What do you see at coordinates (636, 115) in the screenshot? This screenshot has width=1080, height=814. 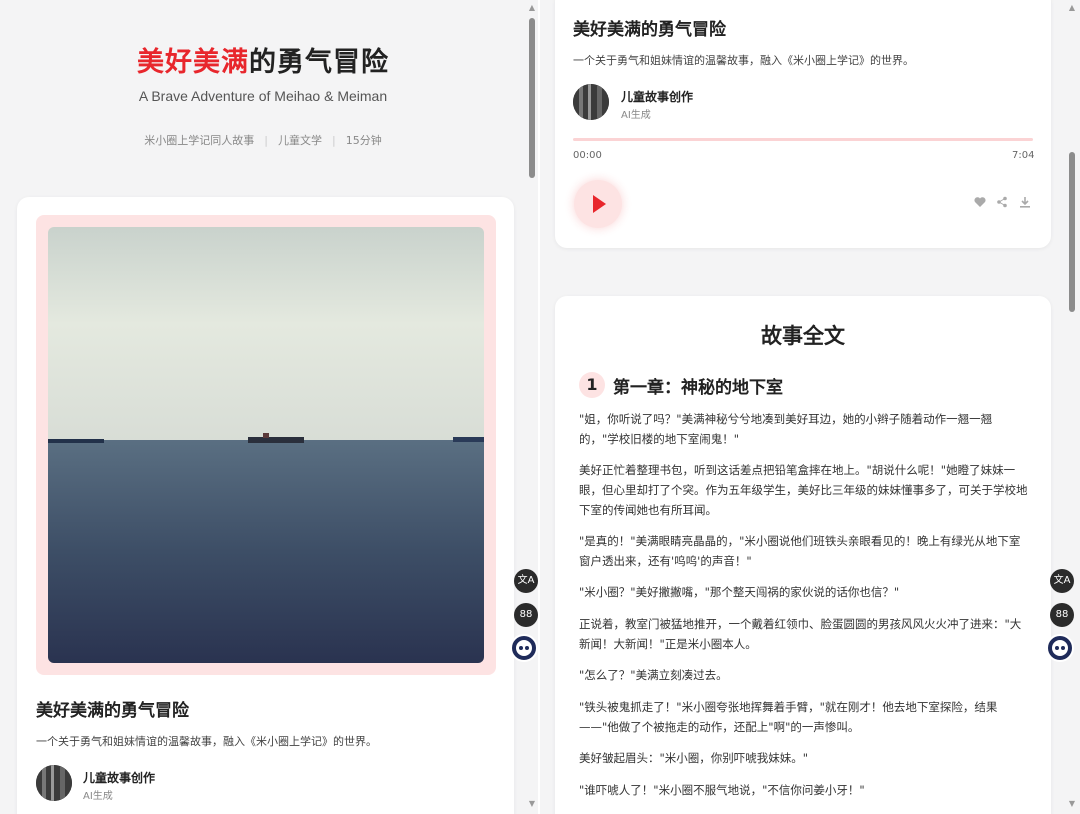 I see `player-author-role: AI生成` at bounding box center [636, 115].